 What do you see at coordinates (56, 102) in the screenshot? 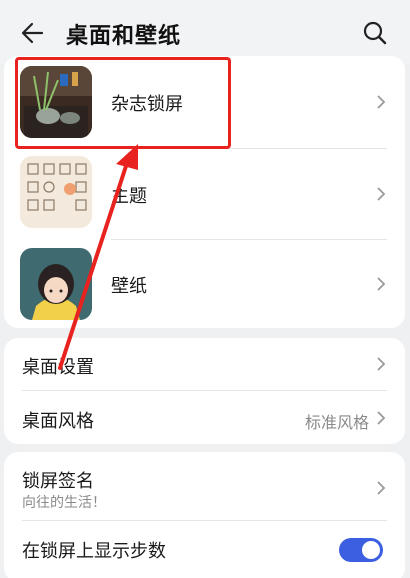
I see `magazine-lock-thumbnail` at bounding box center [56, 102].